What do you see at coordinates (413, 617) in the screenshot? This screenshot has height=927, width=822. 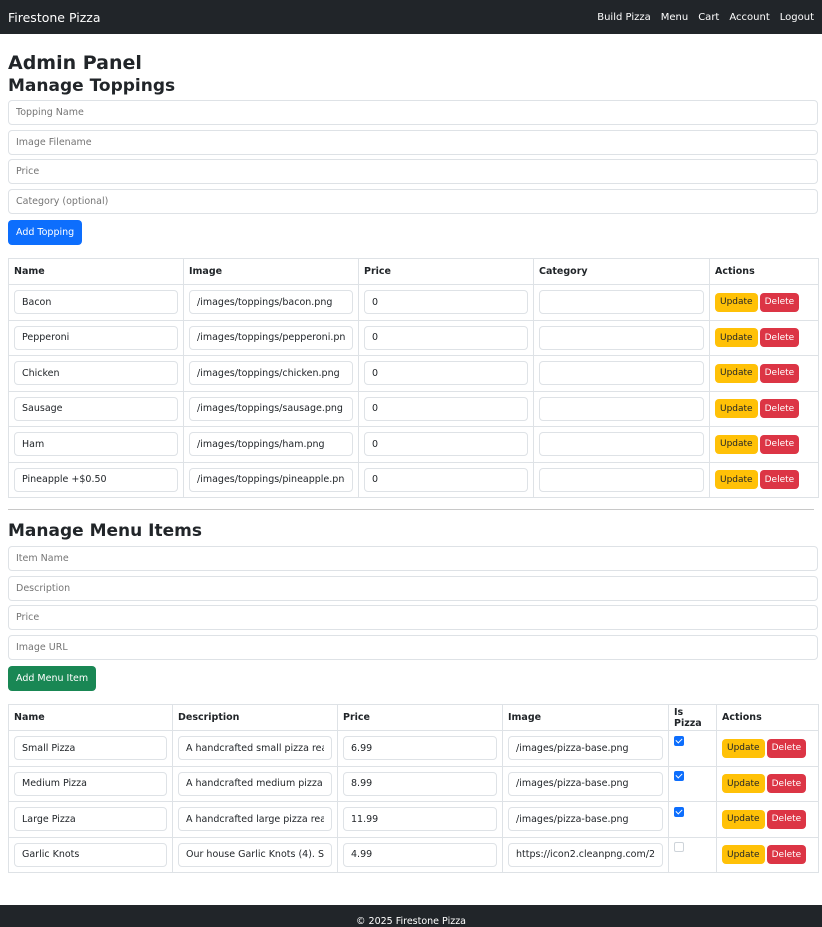 I see `menu-item-price-input` at bounding box center [413, 617].